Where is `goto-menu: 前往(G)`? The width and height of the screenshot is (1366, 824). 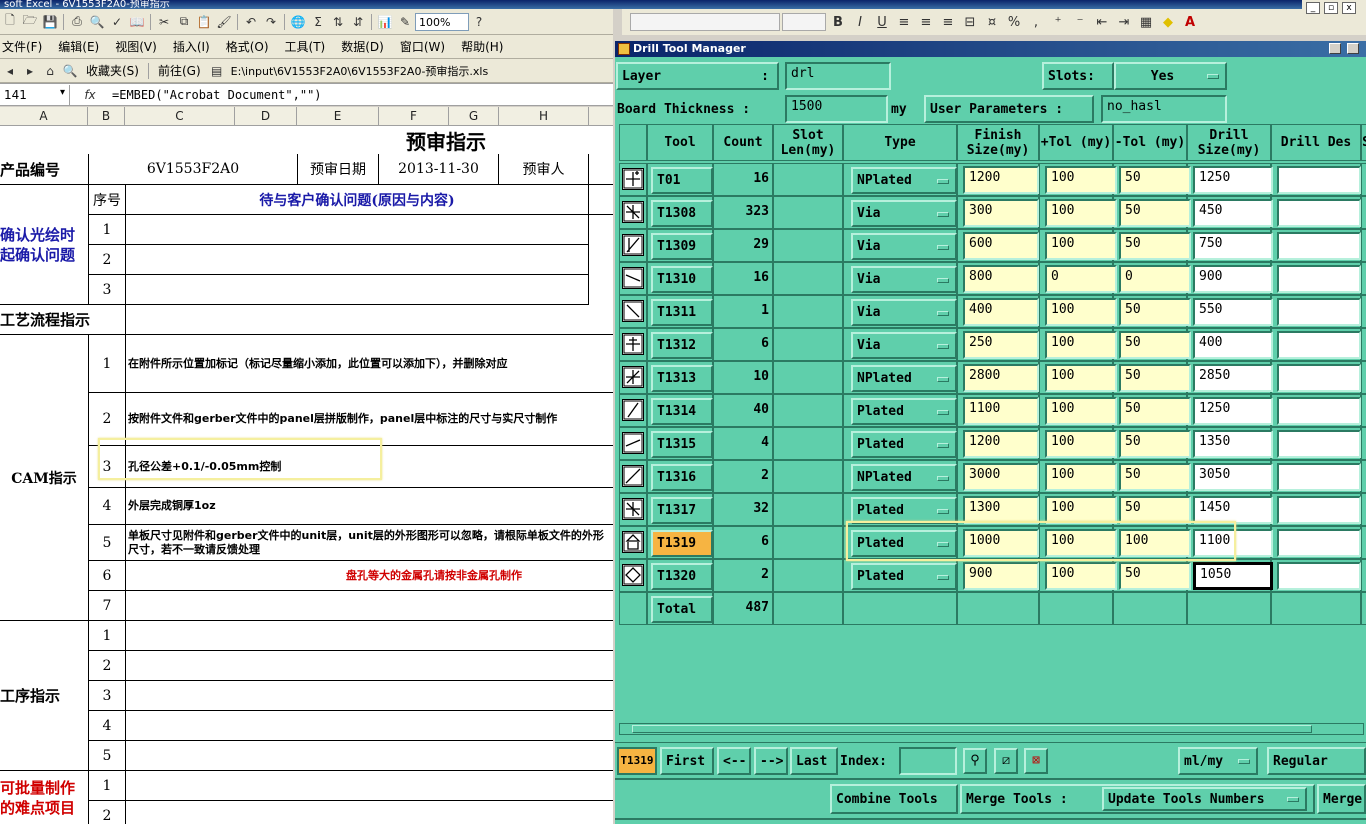 goto-menu: 前往(G) is located at coordinates (179, 70).